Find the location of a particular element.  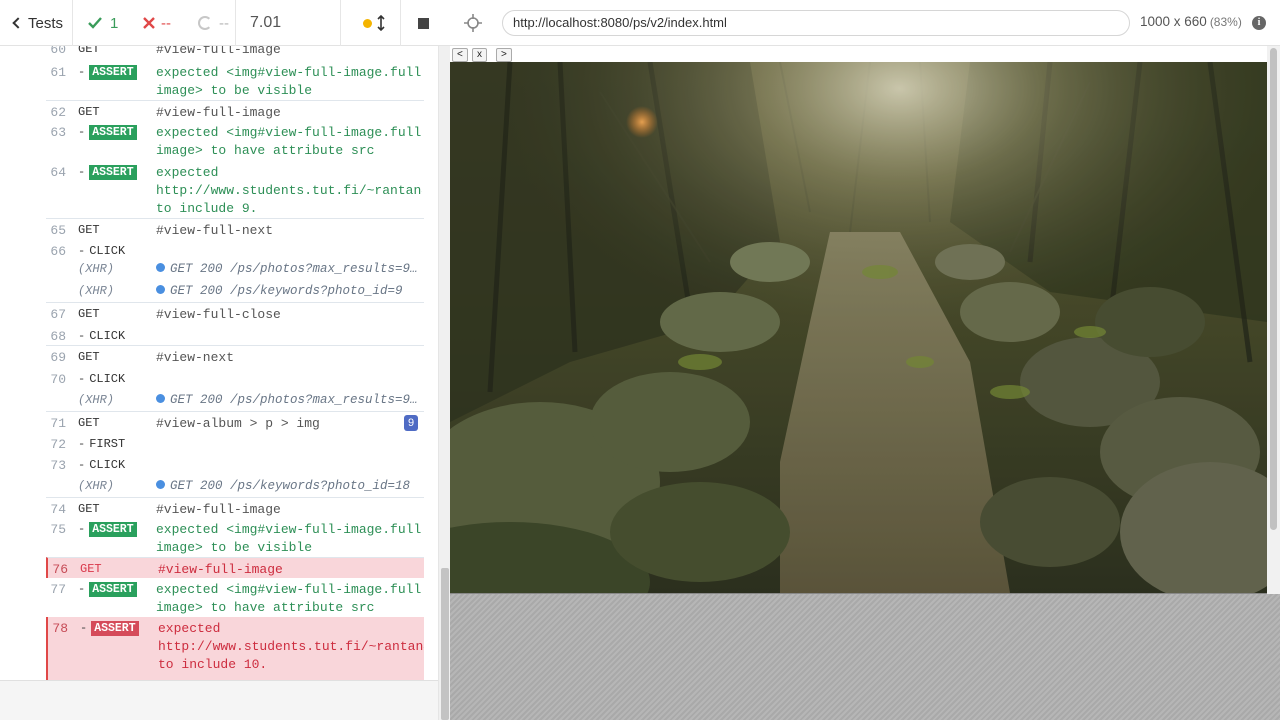

xhr-text: GET 200 /ps/keywords?photo_id=9 is located at coordinates (286, 291).